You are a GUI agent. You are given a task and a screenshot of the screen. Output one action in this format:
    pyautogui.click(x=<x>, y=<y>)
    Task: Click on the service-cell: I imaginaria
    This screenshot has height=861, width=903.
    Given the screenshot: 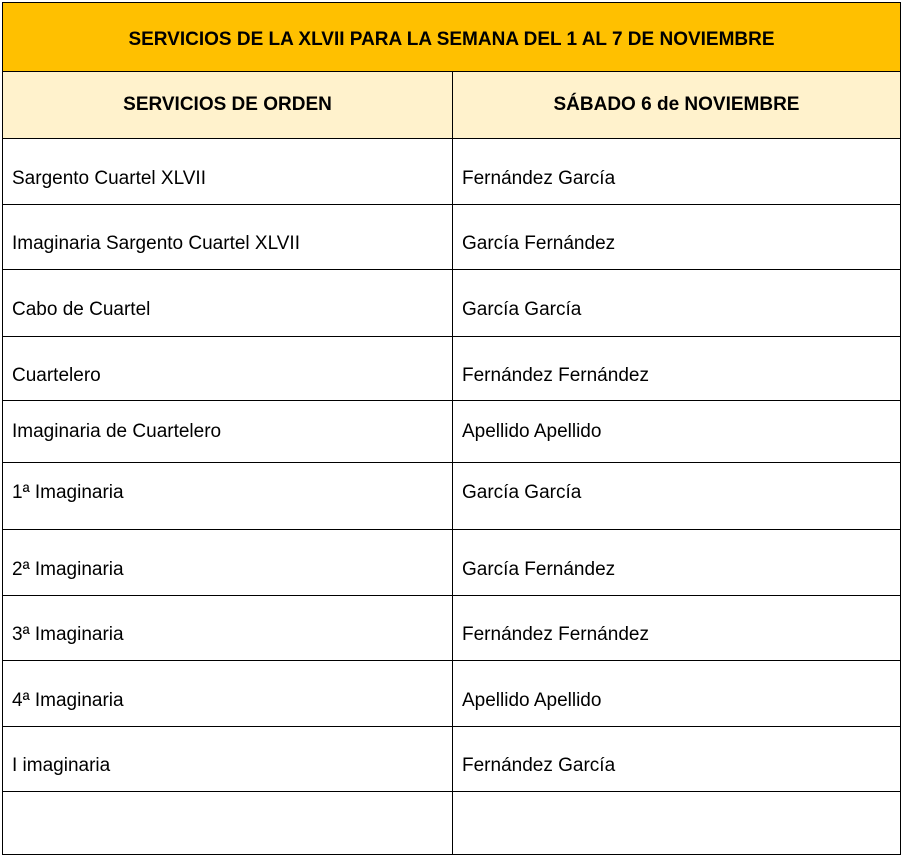 What is the action you would take?
    pyautogui.click(x=227, y=759)
    